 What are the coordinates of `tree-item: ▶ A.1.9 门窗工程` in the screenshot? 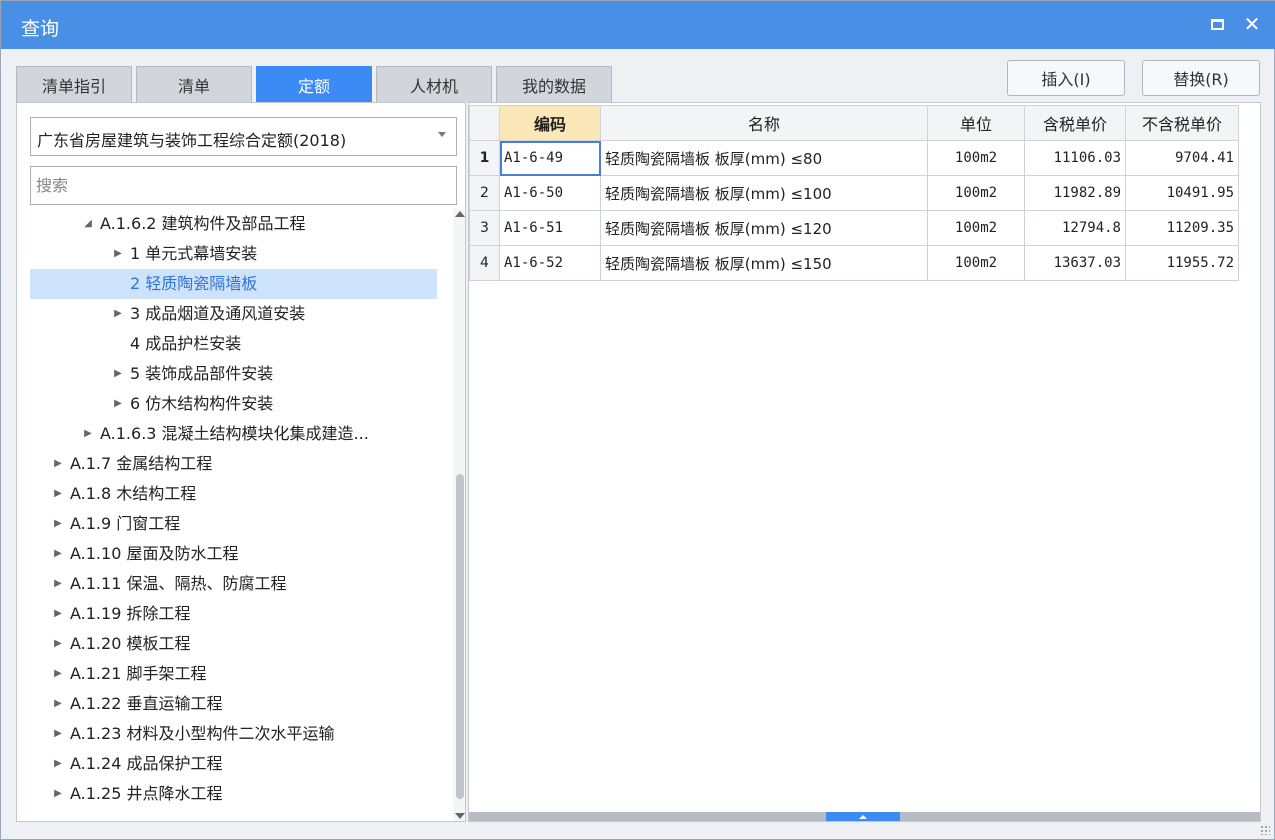 It's located at (233, 524).